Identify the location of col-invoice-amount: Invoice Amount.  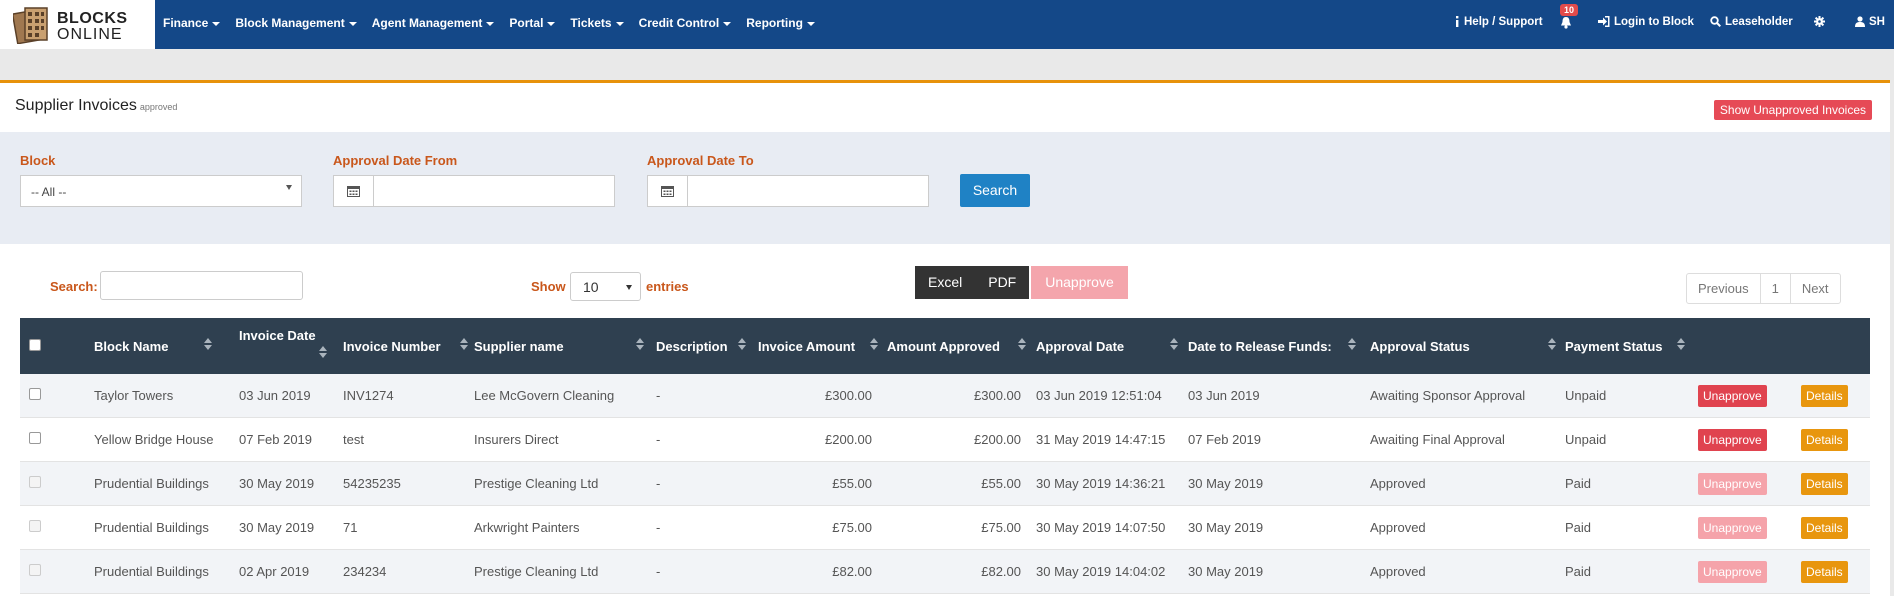
(818, 346).